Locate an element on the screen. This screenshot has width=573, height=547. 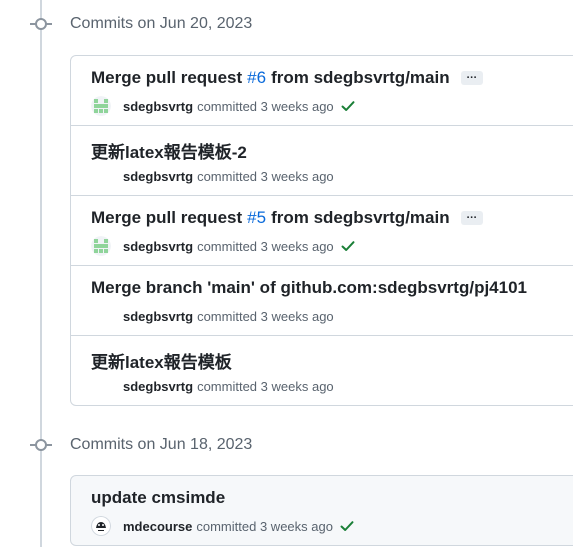
commit-title: 更新latex報告模板 is located at coordinates (161, 360).